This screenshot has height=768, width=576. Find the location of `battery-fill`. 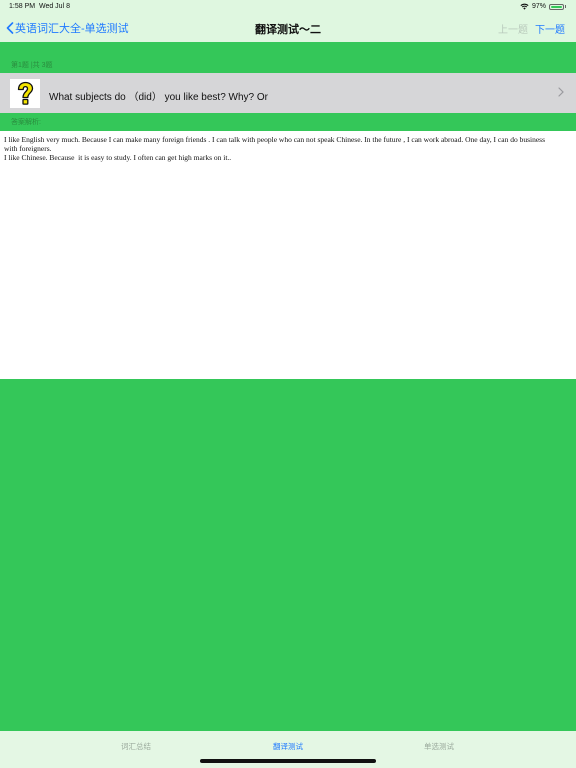

battery-fill is located at coordinates (556, 6).